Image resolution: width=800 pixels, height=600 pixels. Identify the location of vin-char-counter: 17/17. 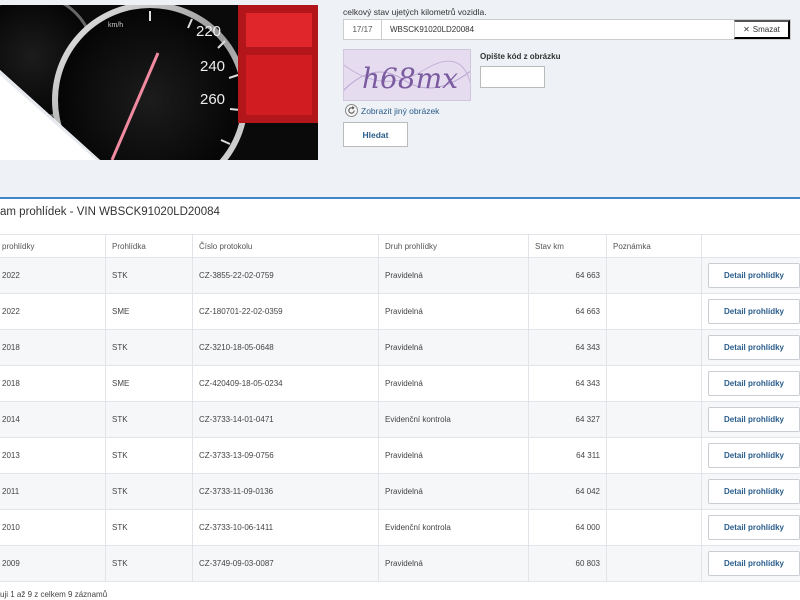
(363, 29).